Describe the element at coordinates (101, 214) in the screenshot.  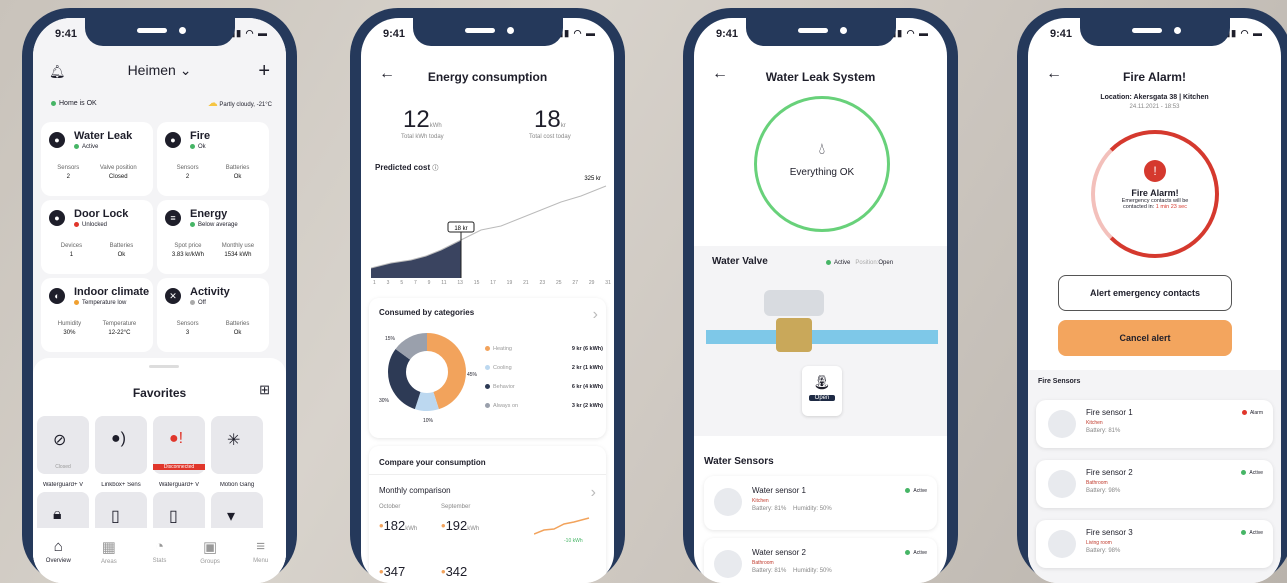
I see `tile-name: Door Lock` at that location.